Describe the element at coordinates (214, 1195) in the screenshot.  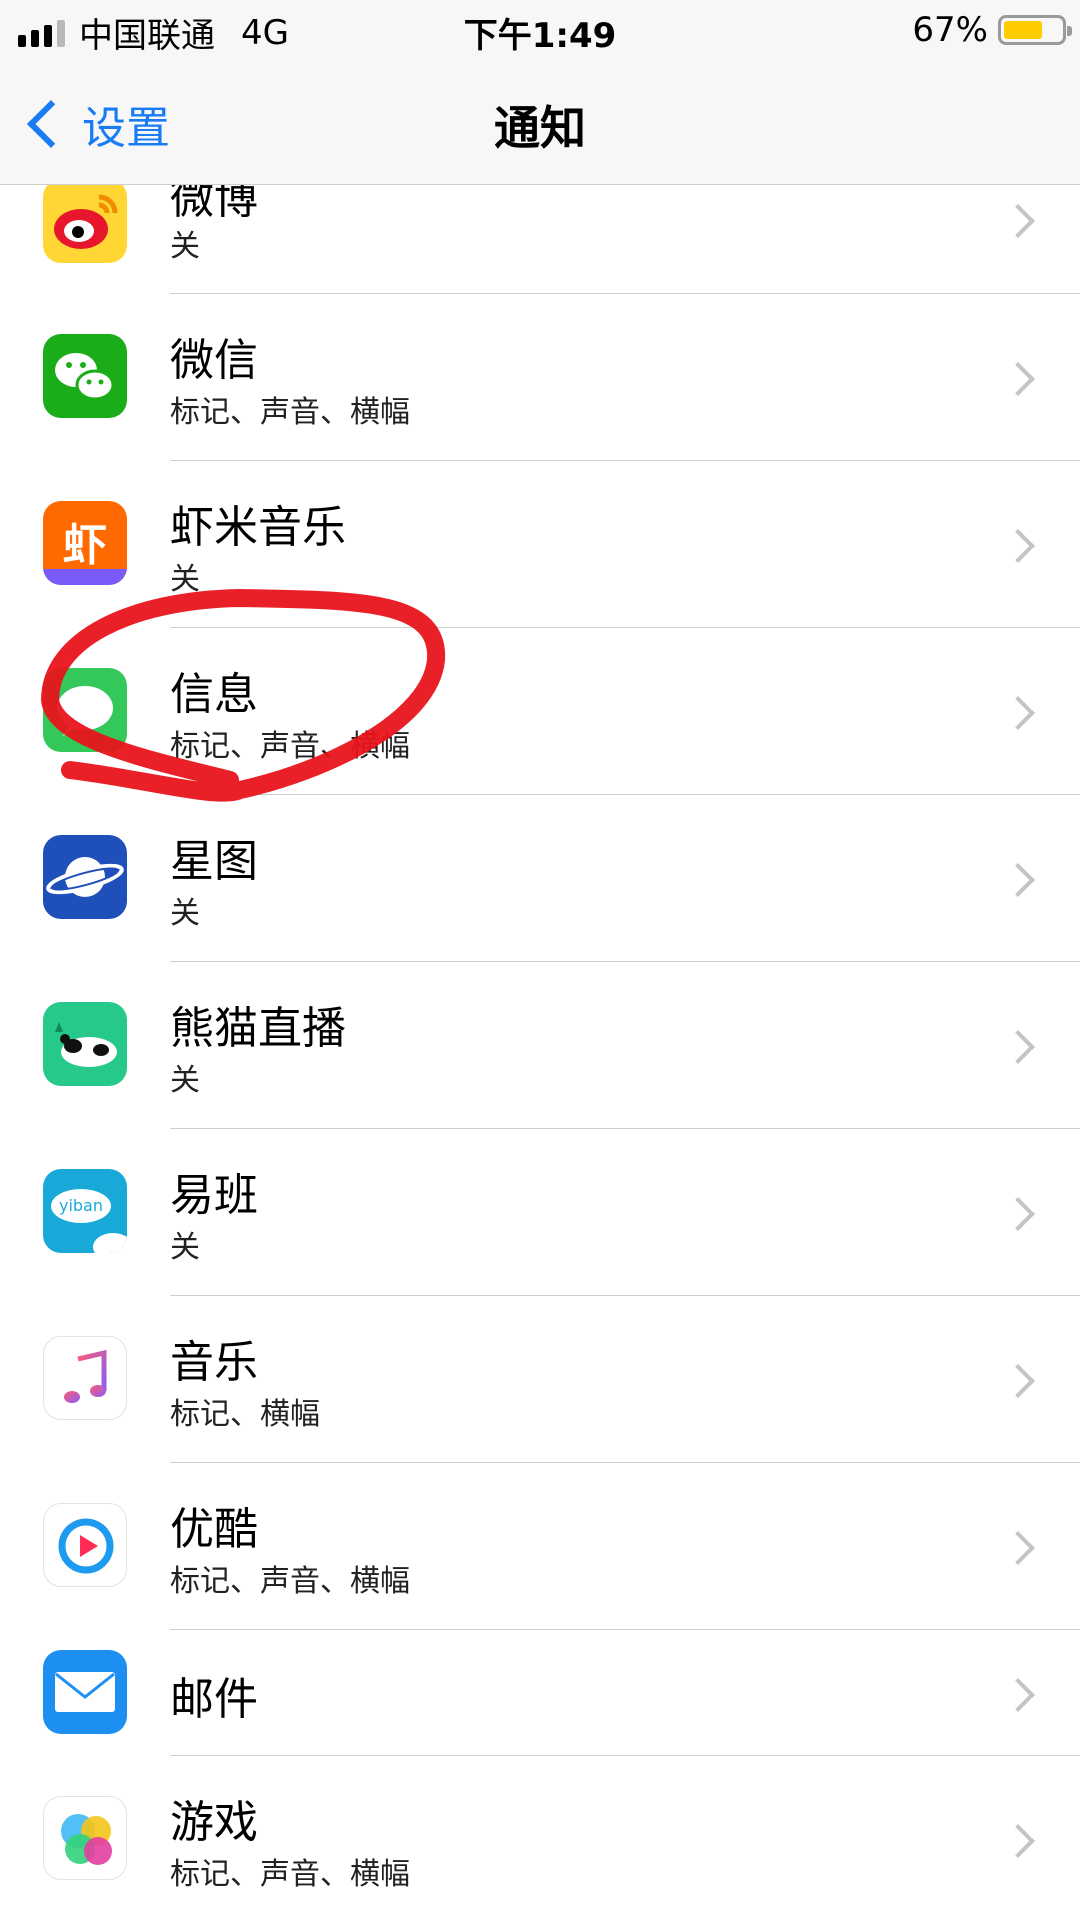
I see `app-name: 易班` at that location.